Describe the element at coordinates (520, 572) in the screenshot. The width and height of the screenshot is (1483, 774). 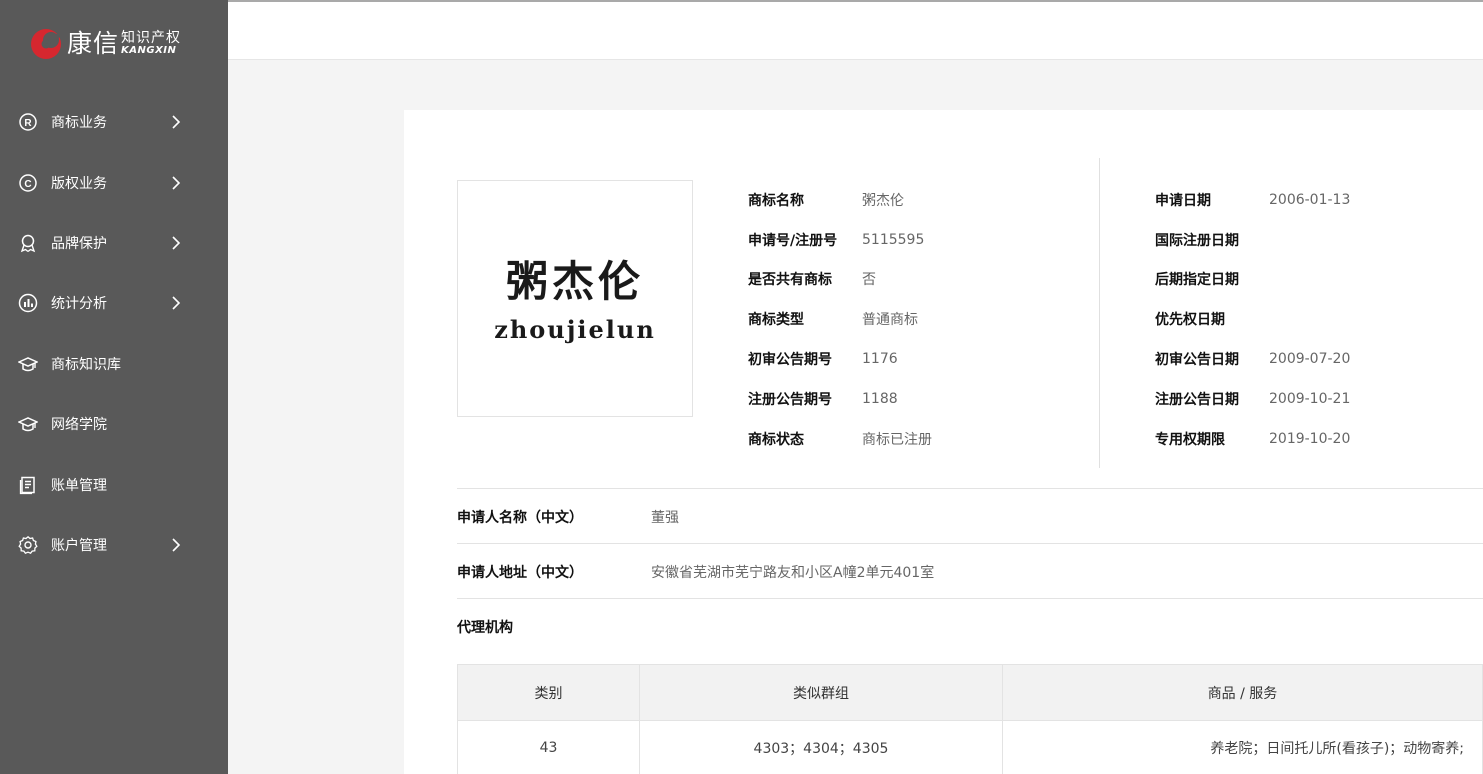
I see `applicant-address-label: 申请人地址（中文）` at that location.